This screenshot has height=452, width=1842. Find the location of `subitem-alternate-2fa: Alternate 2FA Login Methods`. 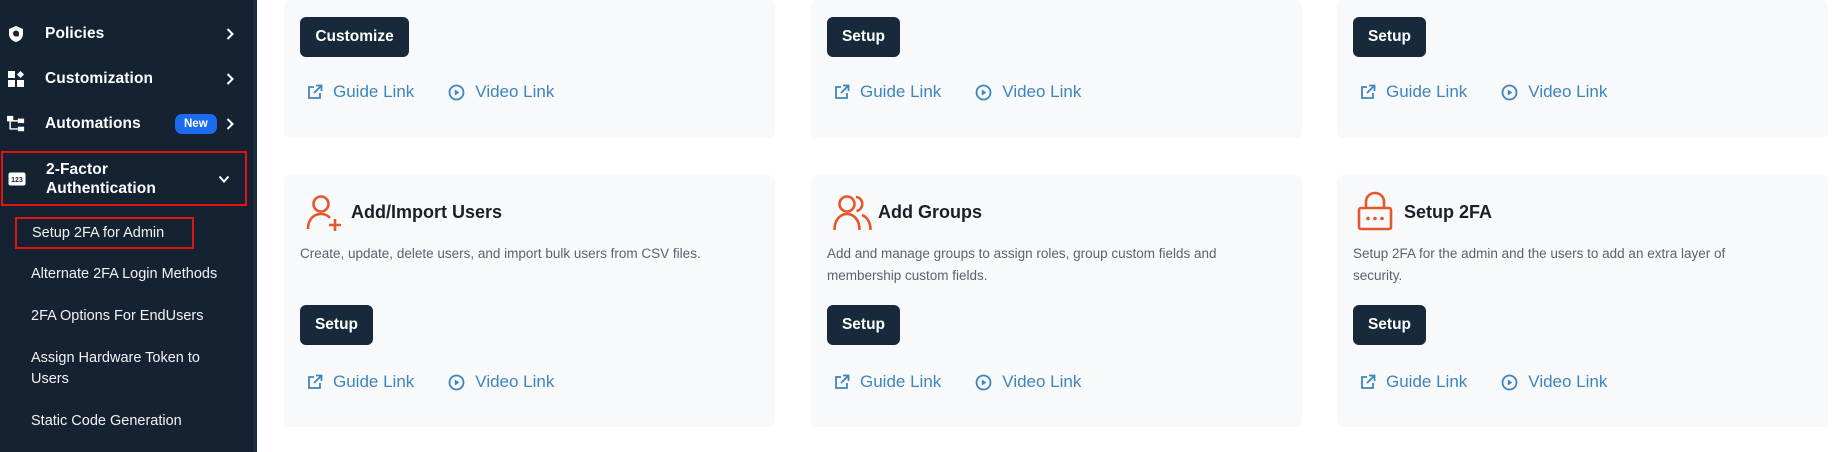

subitem-alternate-2fa: Alternate 2FA Login Methods is located at coordinates (124, 274).